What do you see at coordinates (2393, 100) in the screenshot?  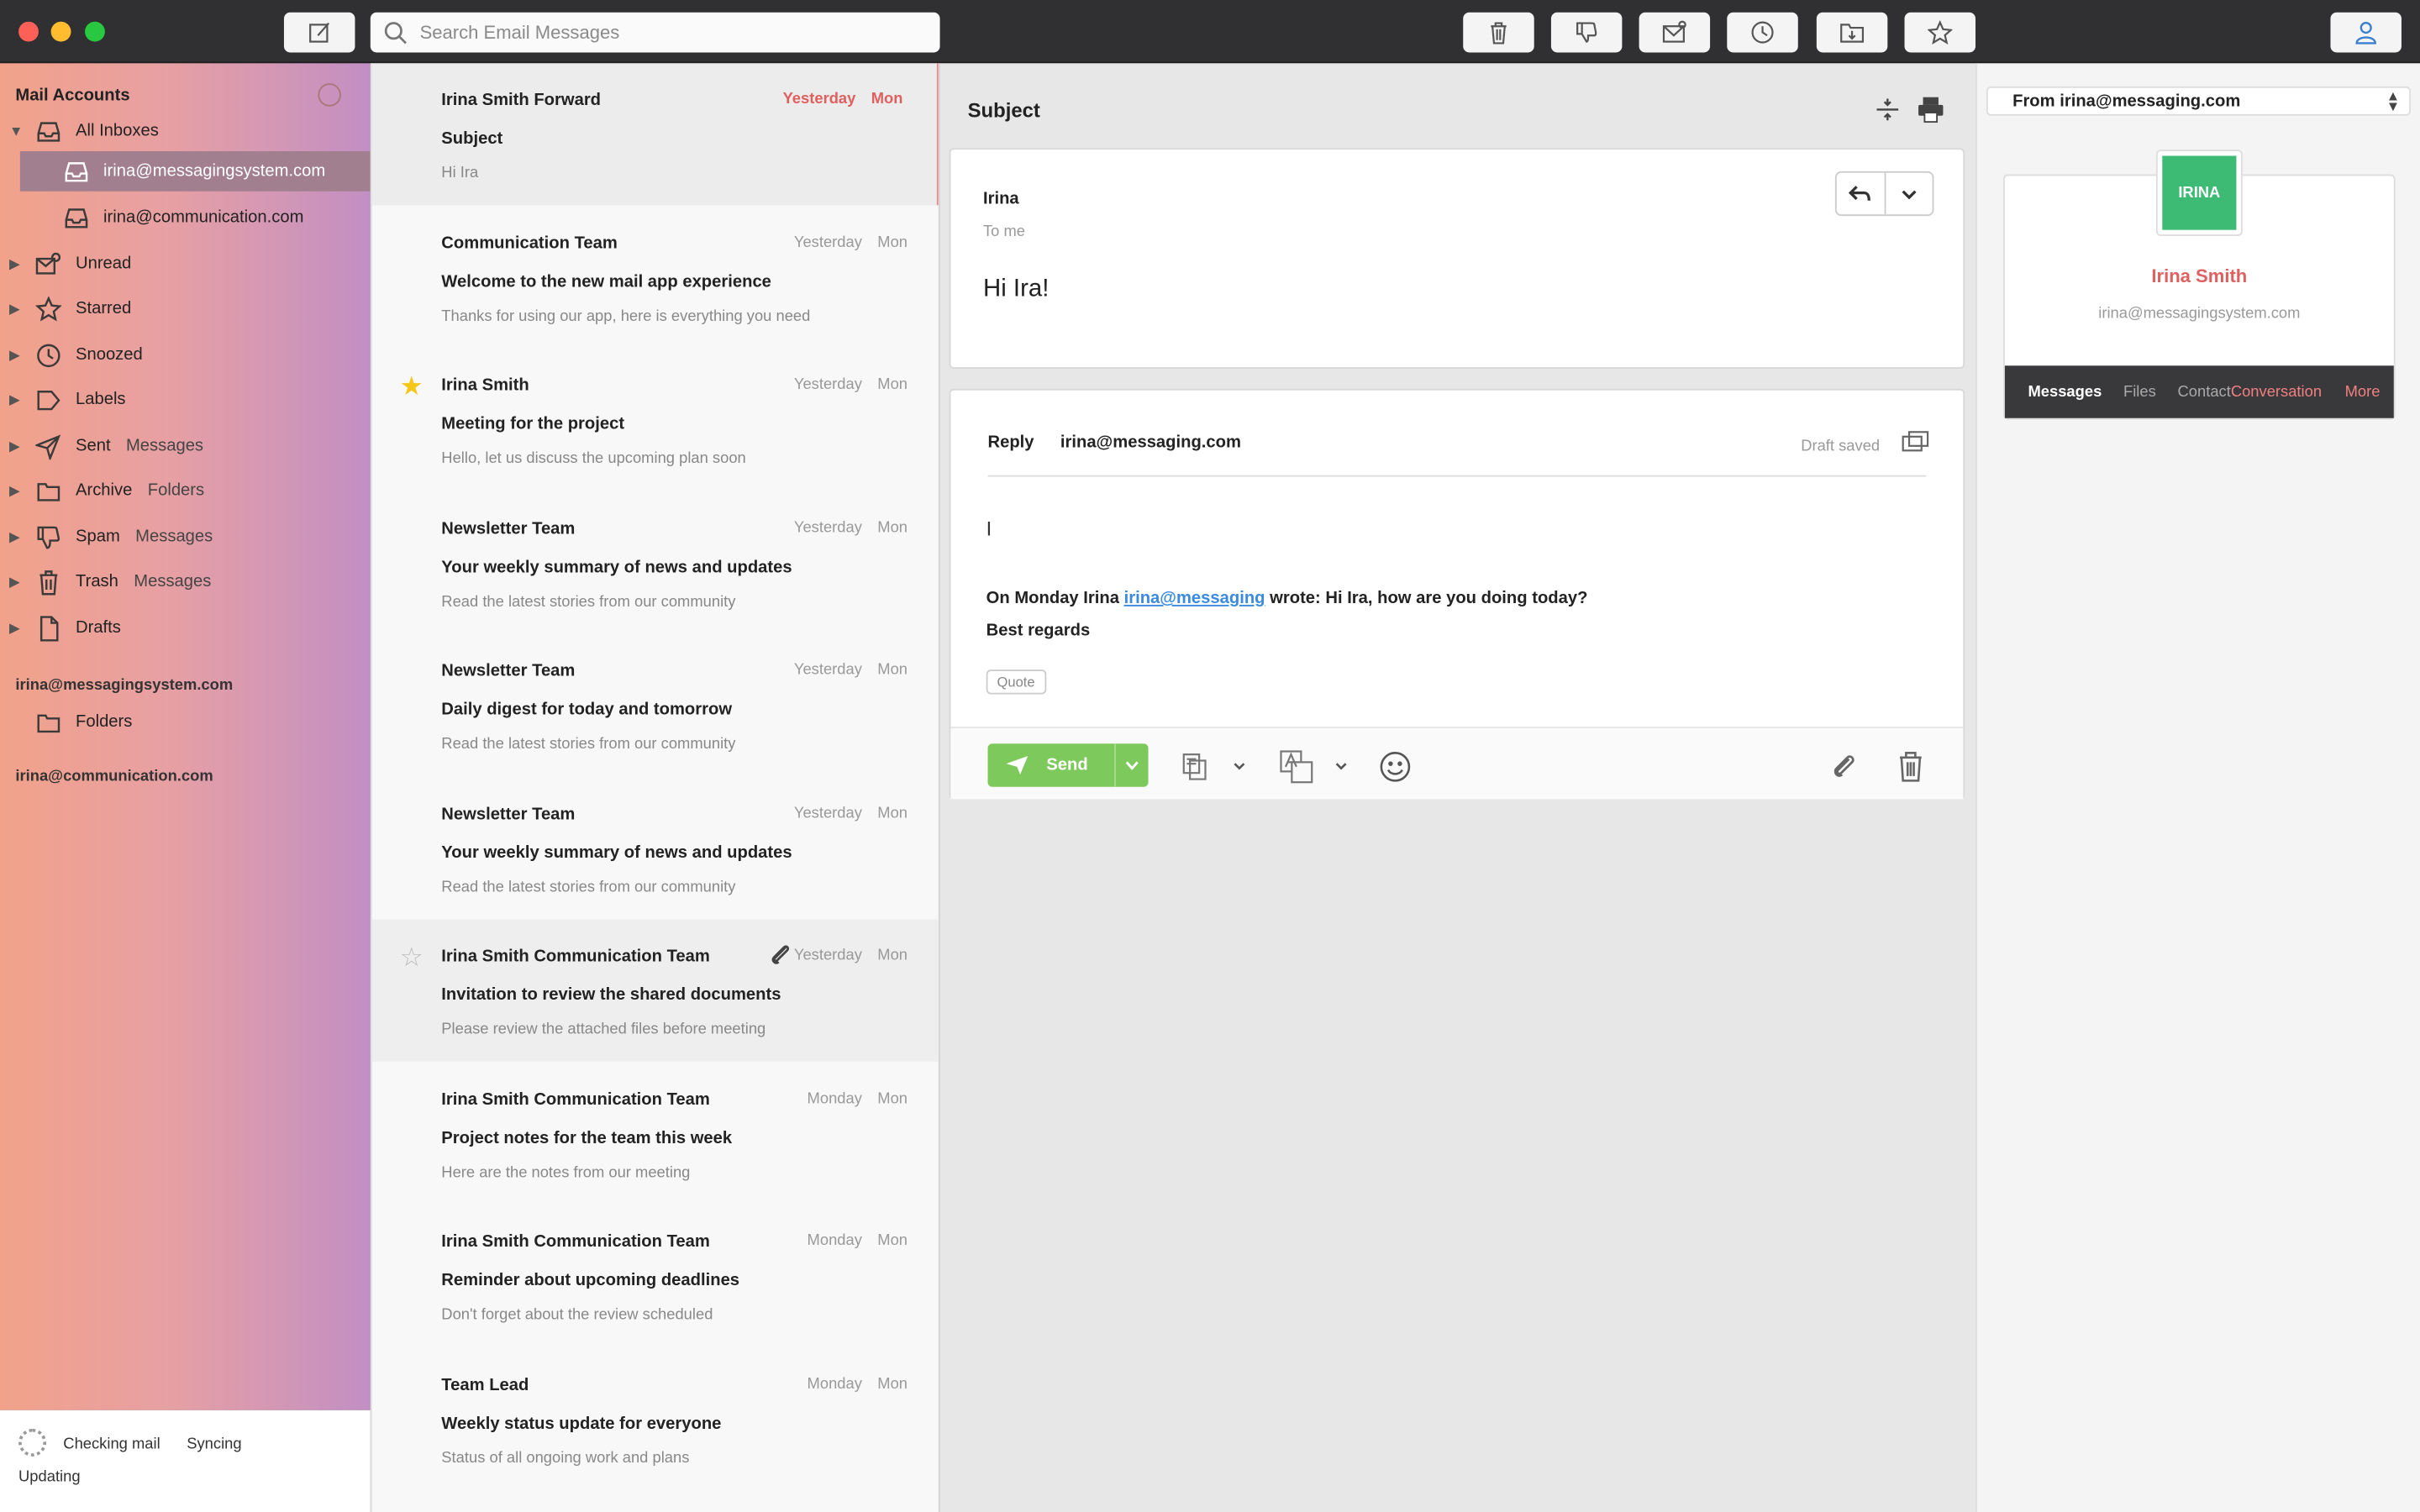 I see `updown-chevron-icon: ▲ ▼` at bounding box center [2393, 100].